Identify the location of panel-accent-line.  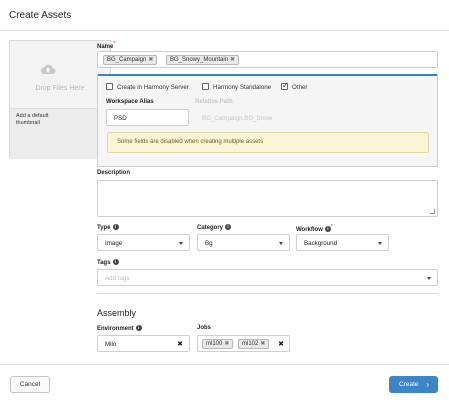
(267, 75).